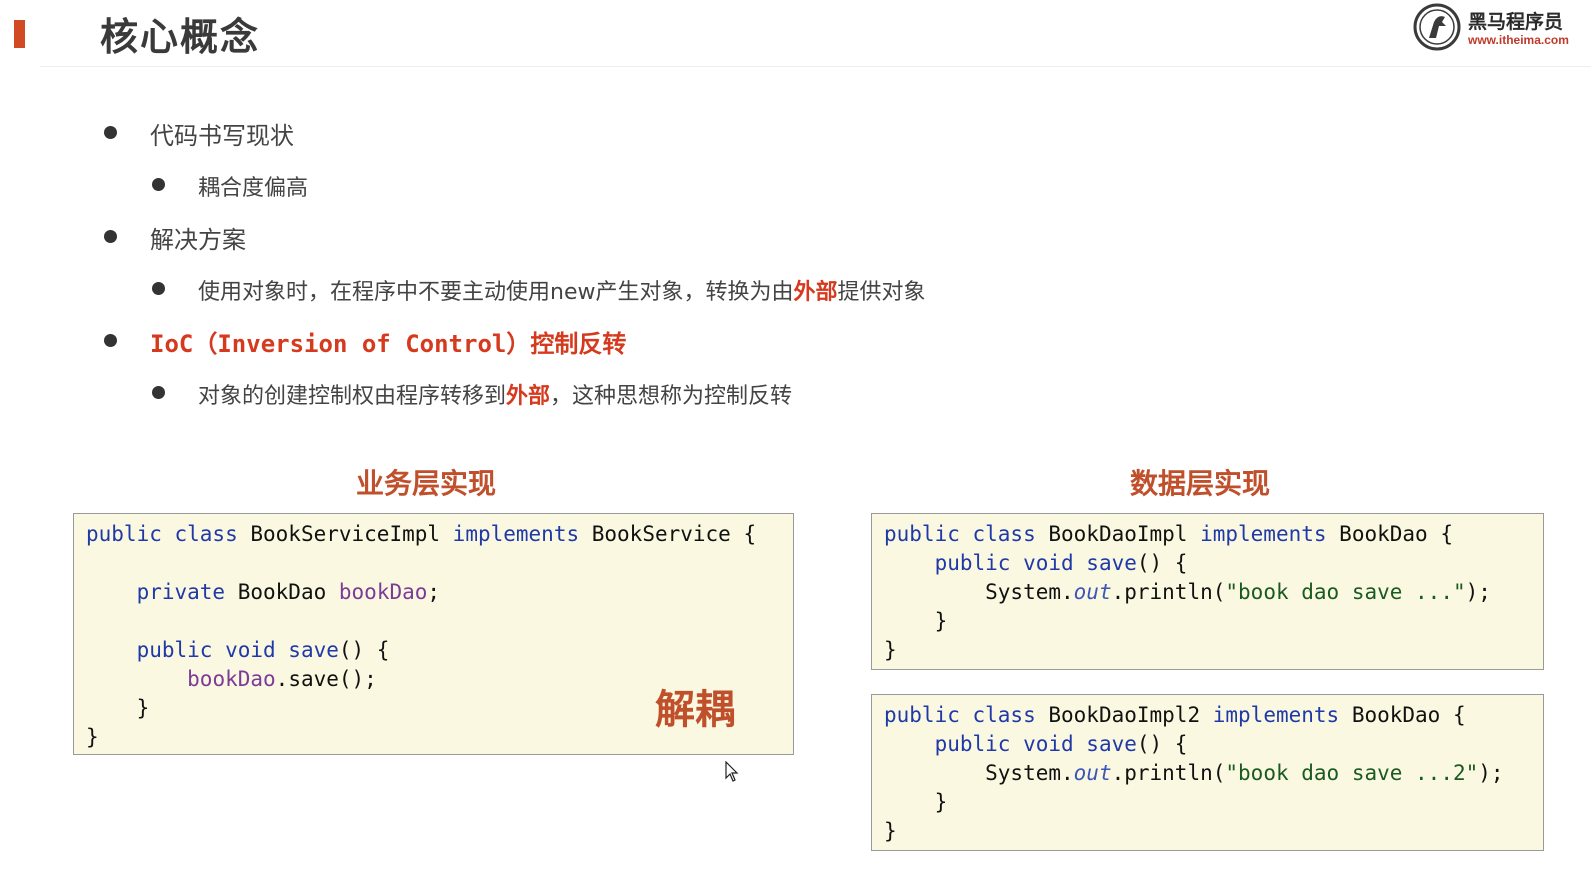 The height and width of the screenshot is (872, 1591). I want to click on bullet-text: 耦合度偏高, so click(253, 188).